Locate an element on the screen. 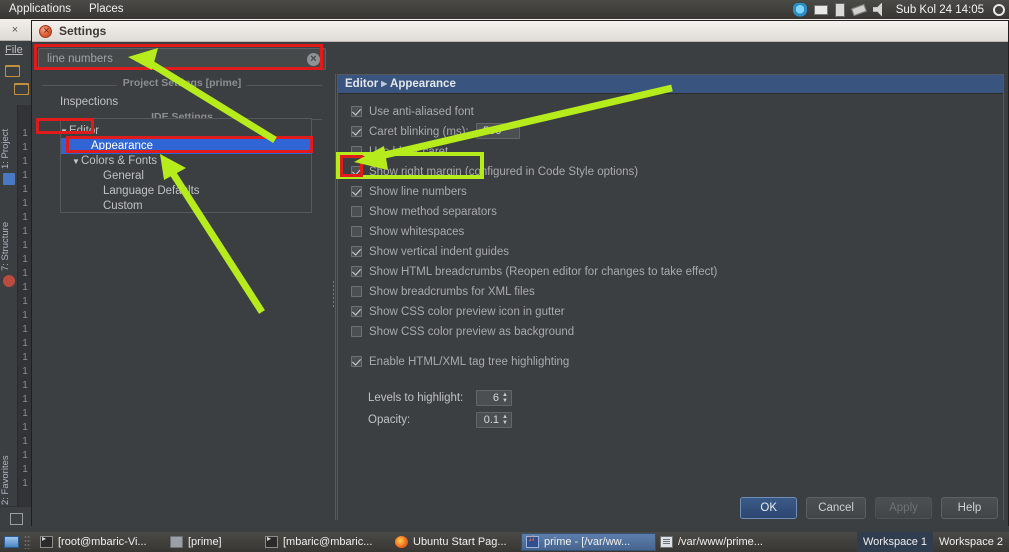 This screenshot has width=1009, height=552. tree-item-appearance: Appearance is located at coordinates (186, 146).